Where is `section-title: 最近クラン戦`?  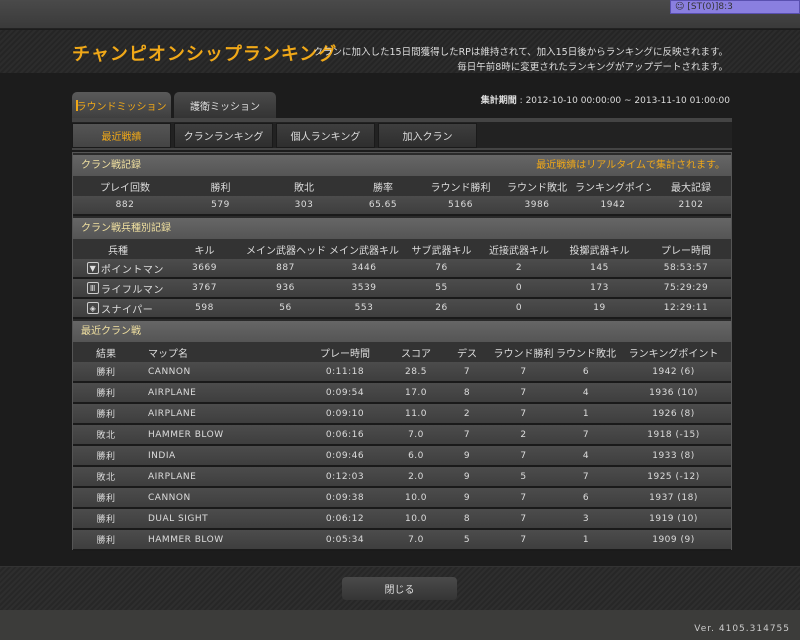 section-title: 最近クラン戦 is located at coordinates (111, 331).